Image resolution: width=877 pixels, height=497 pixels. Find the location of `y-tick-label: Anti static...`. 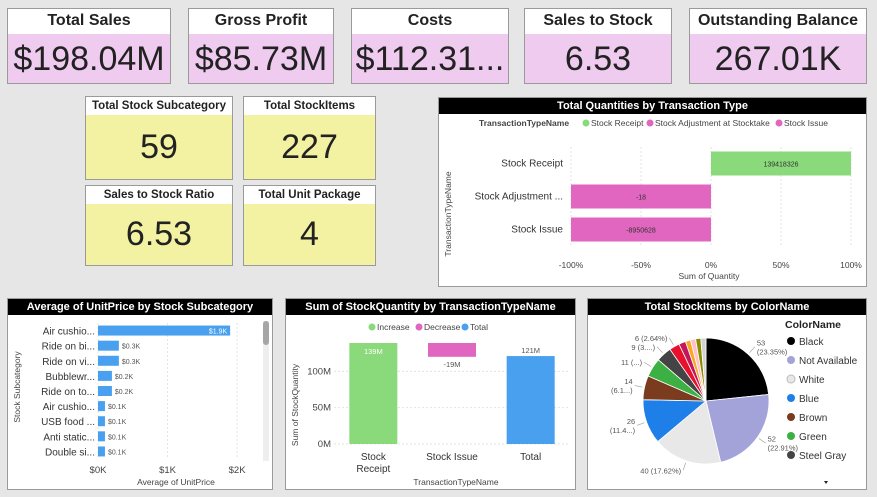

y-tick-label: Anti static... is located at coordinates (69, 437).